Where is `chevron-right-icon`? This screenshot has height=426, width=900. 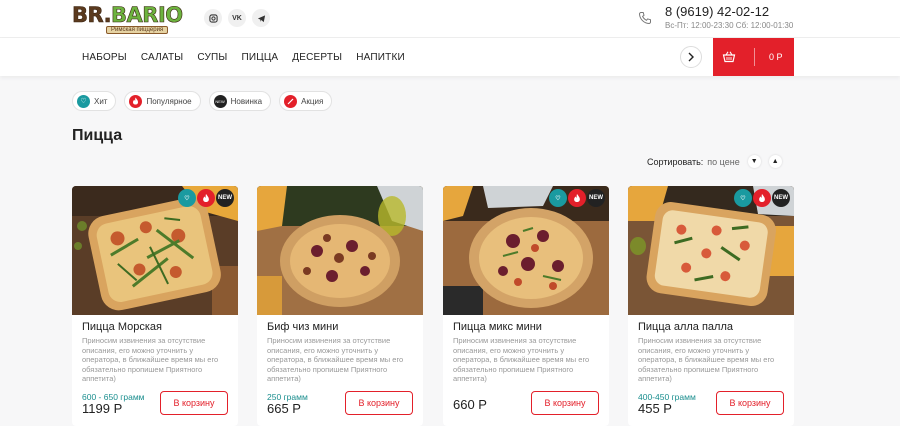 chevron-right-icon is located at coordinates (691, 57).